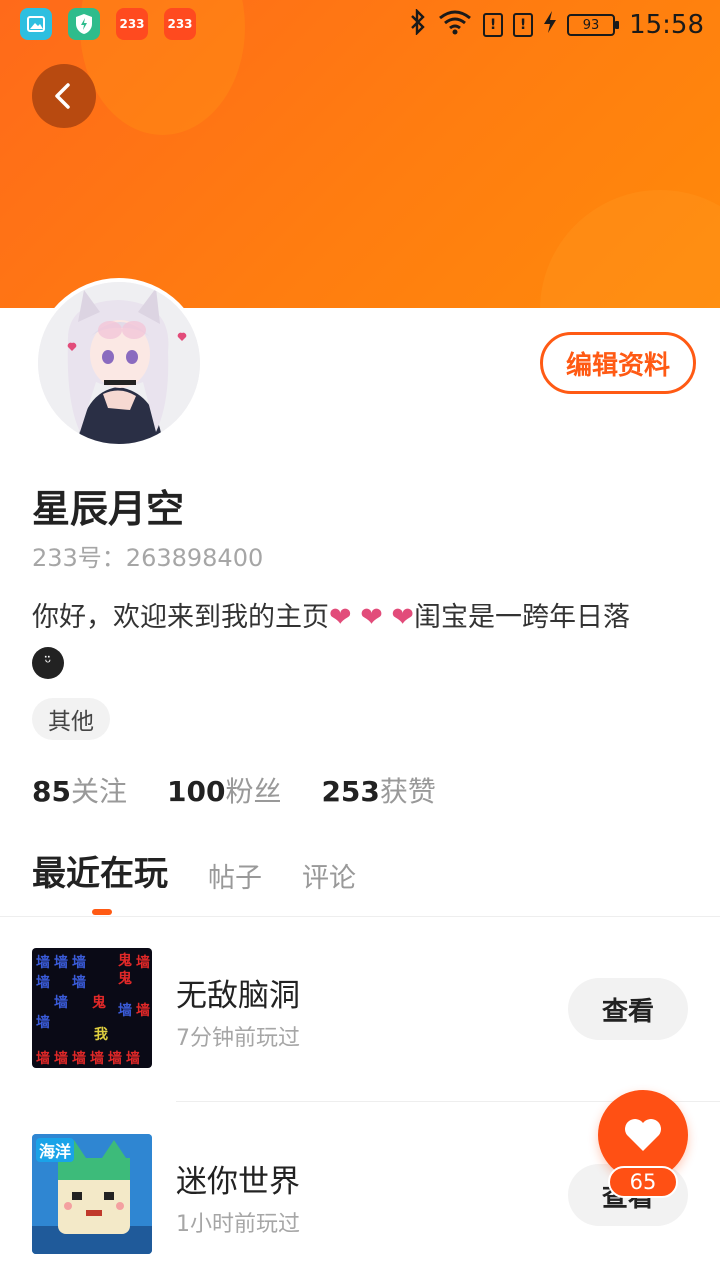 Image resolution: width=720 pixels, height=1280 pixels. What do you see at coordinates (194, 870) in the screenshot?
I see `profile-tabs: 最近在玩 帖子 评论` at bounding box center [194, 870].